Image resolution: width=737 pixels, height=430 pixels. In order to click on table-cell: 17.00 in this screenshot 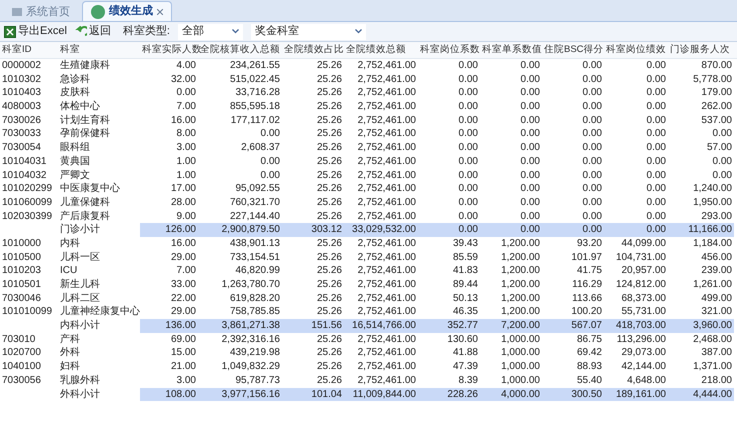, I will do `click(183, 188)`.